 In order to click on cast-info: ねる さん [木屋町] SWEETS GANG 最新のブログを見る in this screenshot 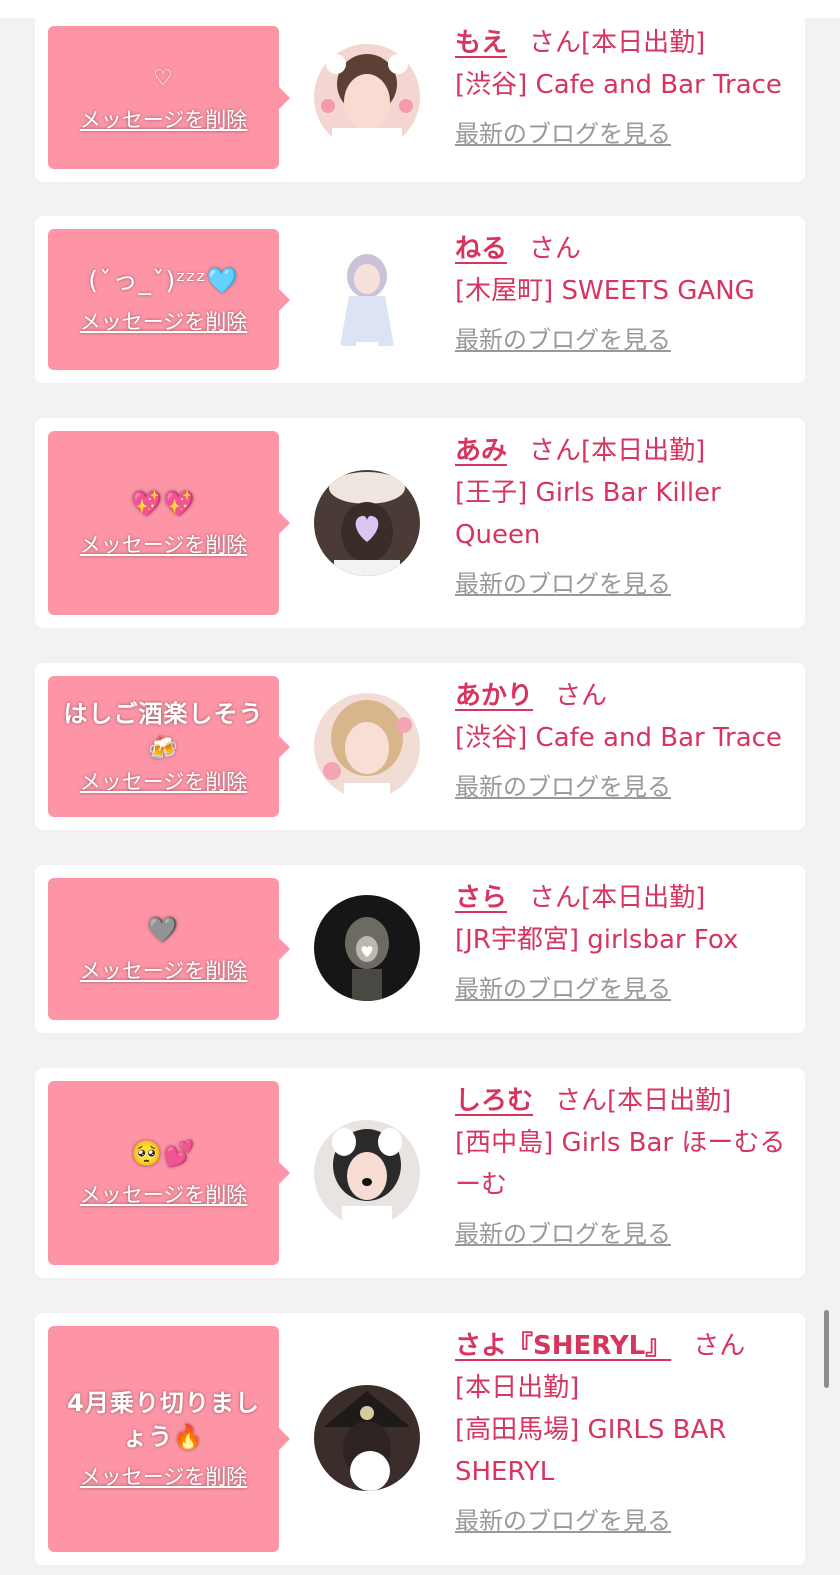, I will do `click(627, 294)`.